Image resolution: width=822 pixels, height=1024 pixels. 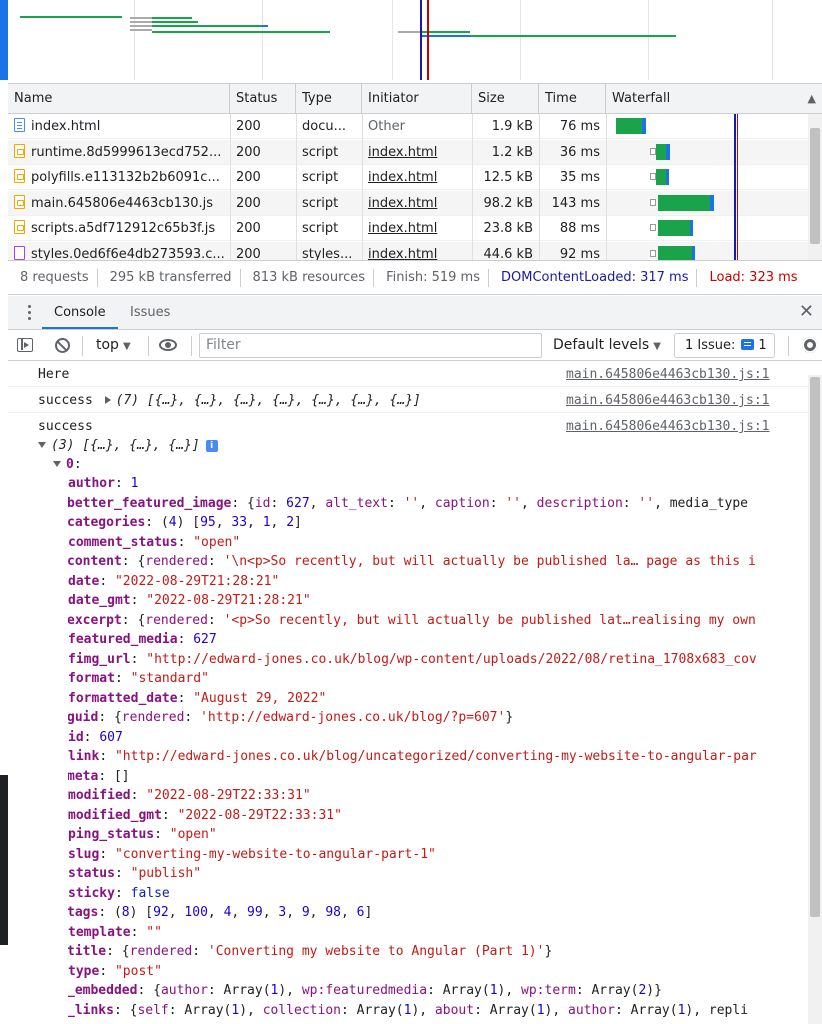 I want to click on waterfall-download-bar, so click(x=712, y=202).